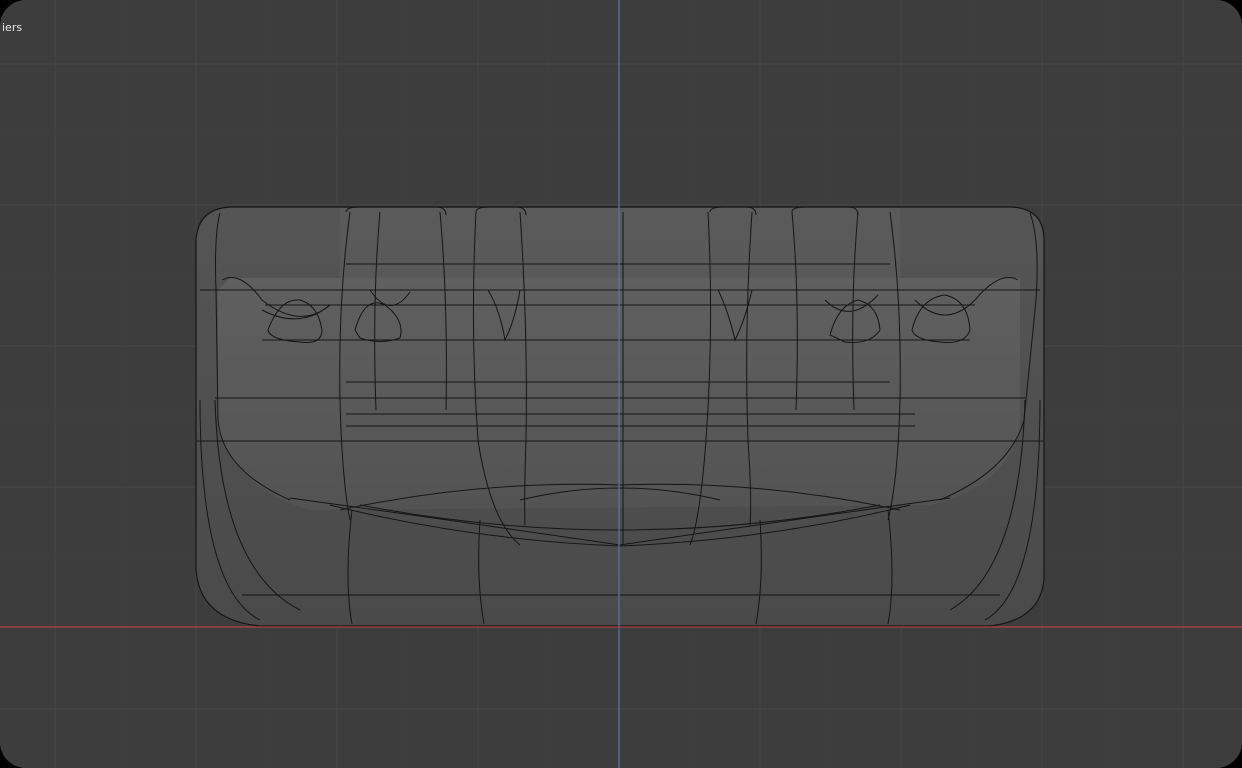  Describe the element at coordinates (620, 243) in the screenshot. I see `sofa-top-band` at that location.